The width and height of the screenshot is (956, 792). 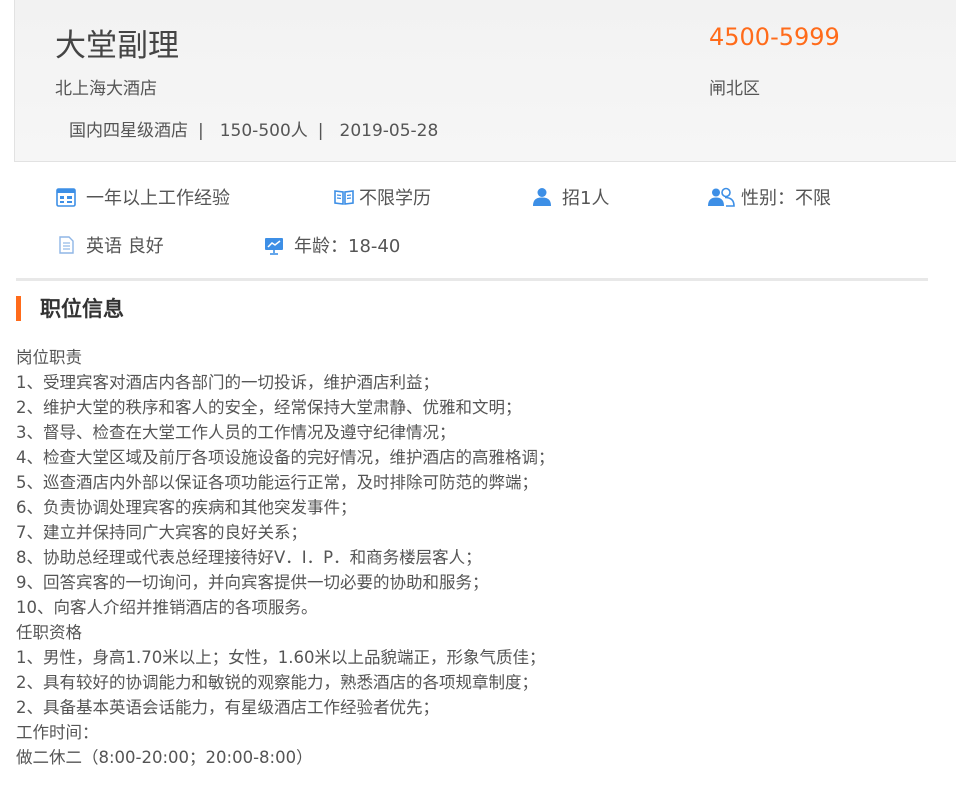 I want to click on description-line: 3、督导、检查在大堂工作人员的工作情况及遵守纪律情况；, so click(x=236, y=432).